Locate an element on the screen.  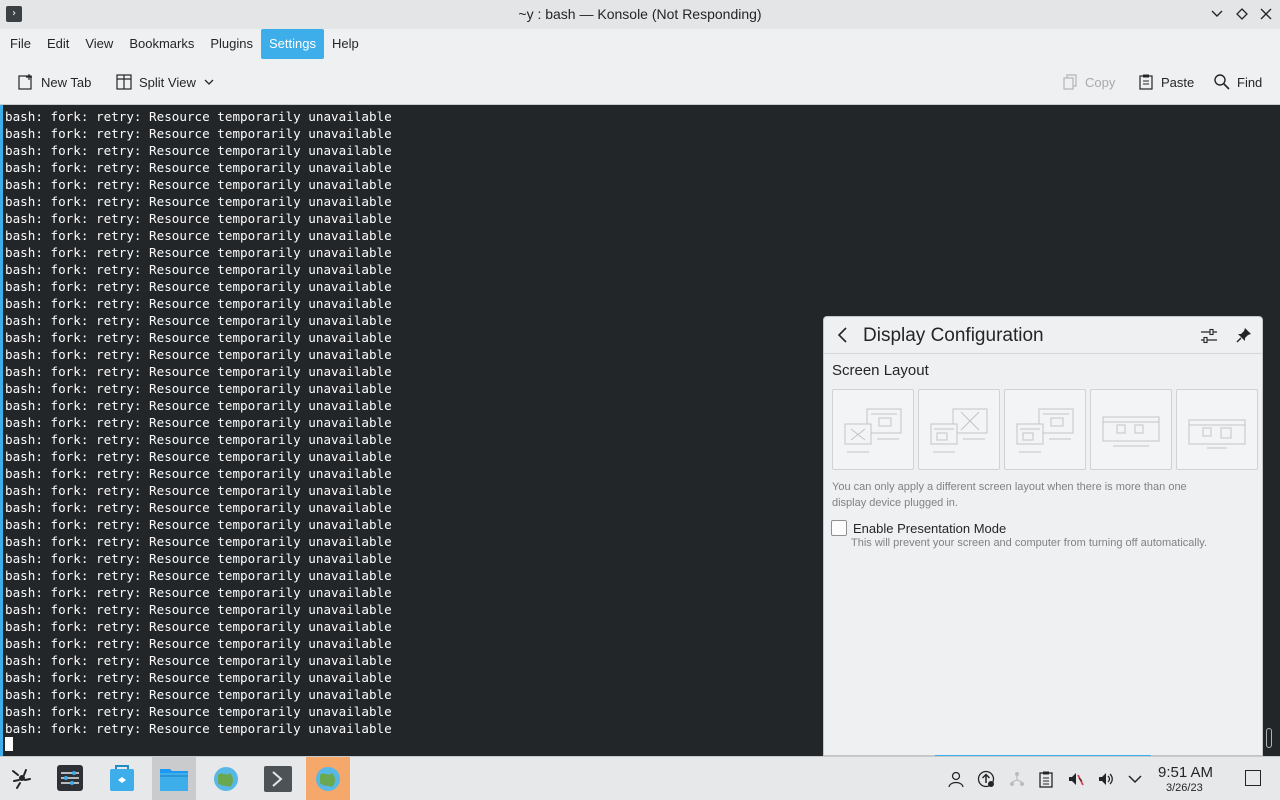
terminal-focus-indicator is located at coordinates (1, 430).